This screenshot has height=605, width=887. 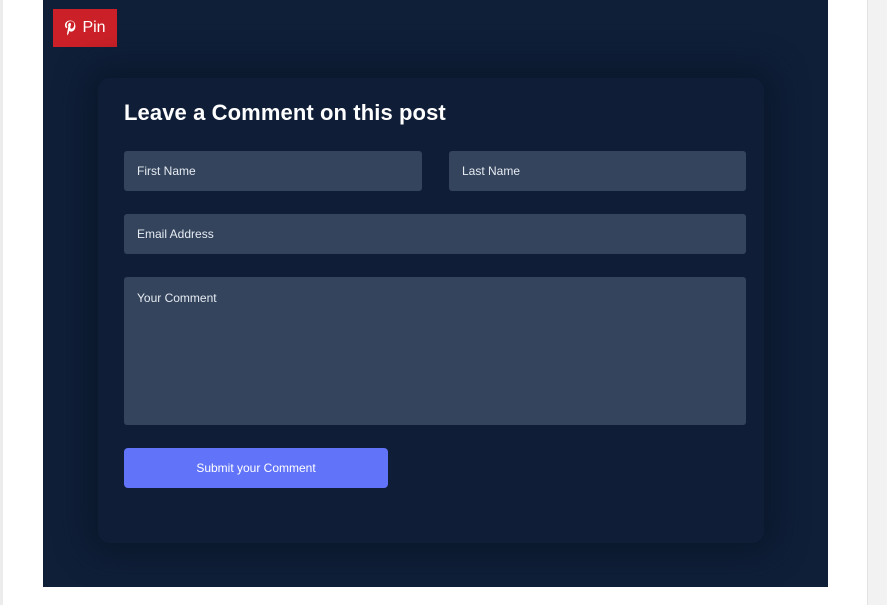 What do you see at coordinates (273, 171) in the screenshot?
I see `first-name-field` at bounding box center [273, 171].